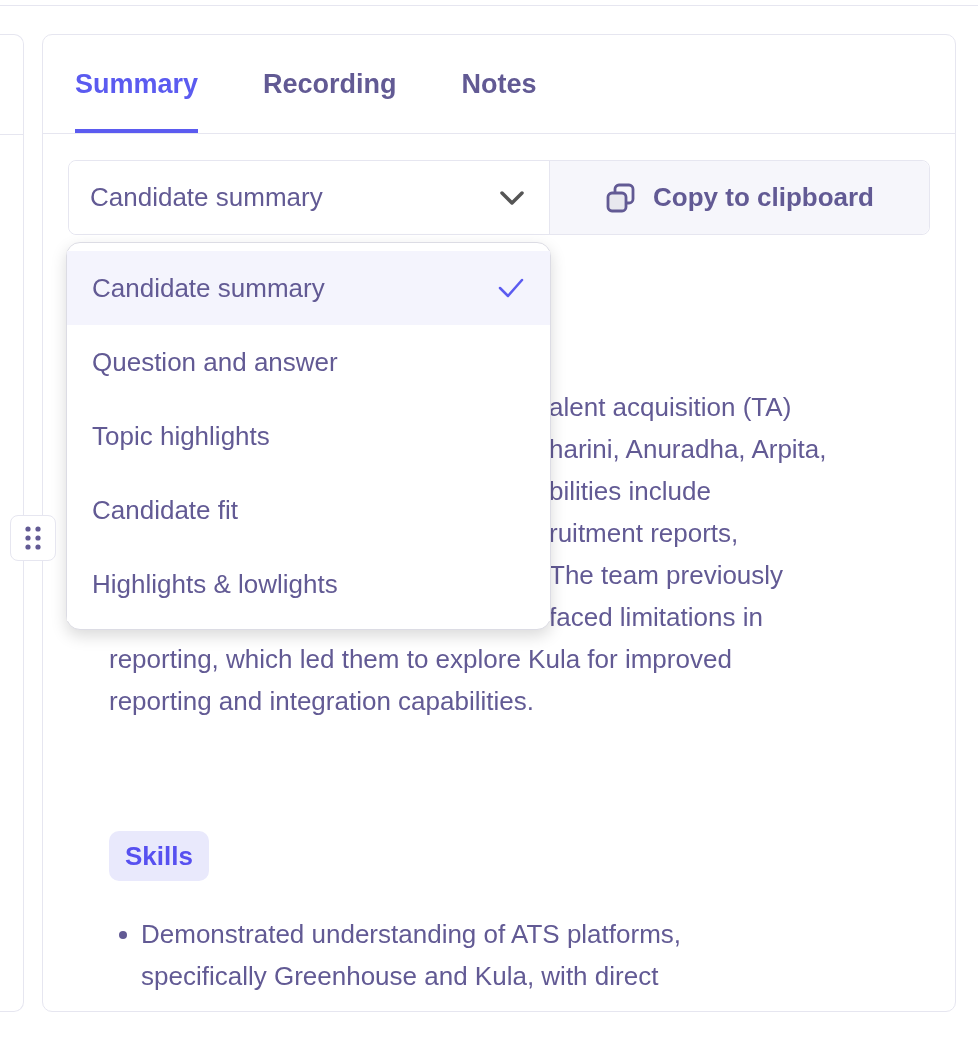 This screenshot has height=1044, width=978. Describe the element at coordinates (308, 584) in the screenshot. I see `dropdown-option: Highlights & lowlights` at that location.